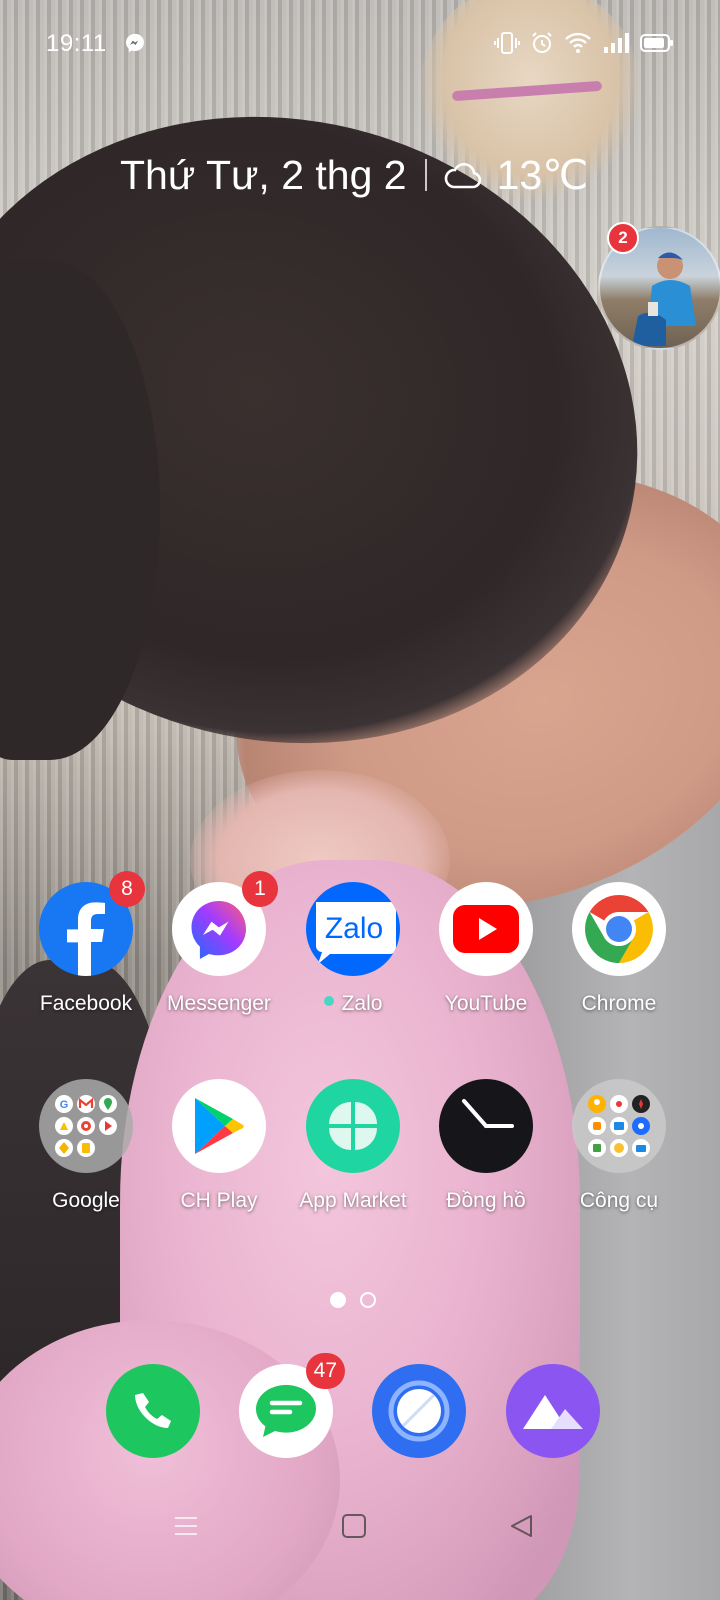 This screenshot has width=720, height=1600. Describe the element at coordinates (328, 1001) in the screenshot. I see `new-install-dot` at that location.